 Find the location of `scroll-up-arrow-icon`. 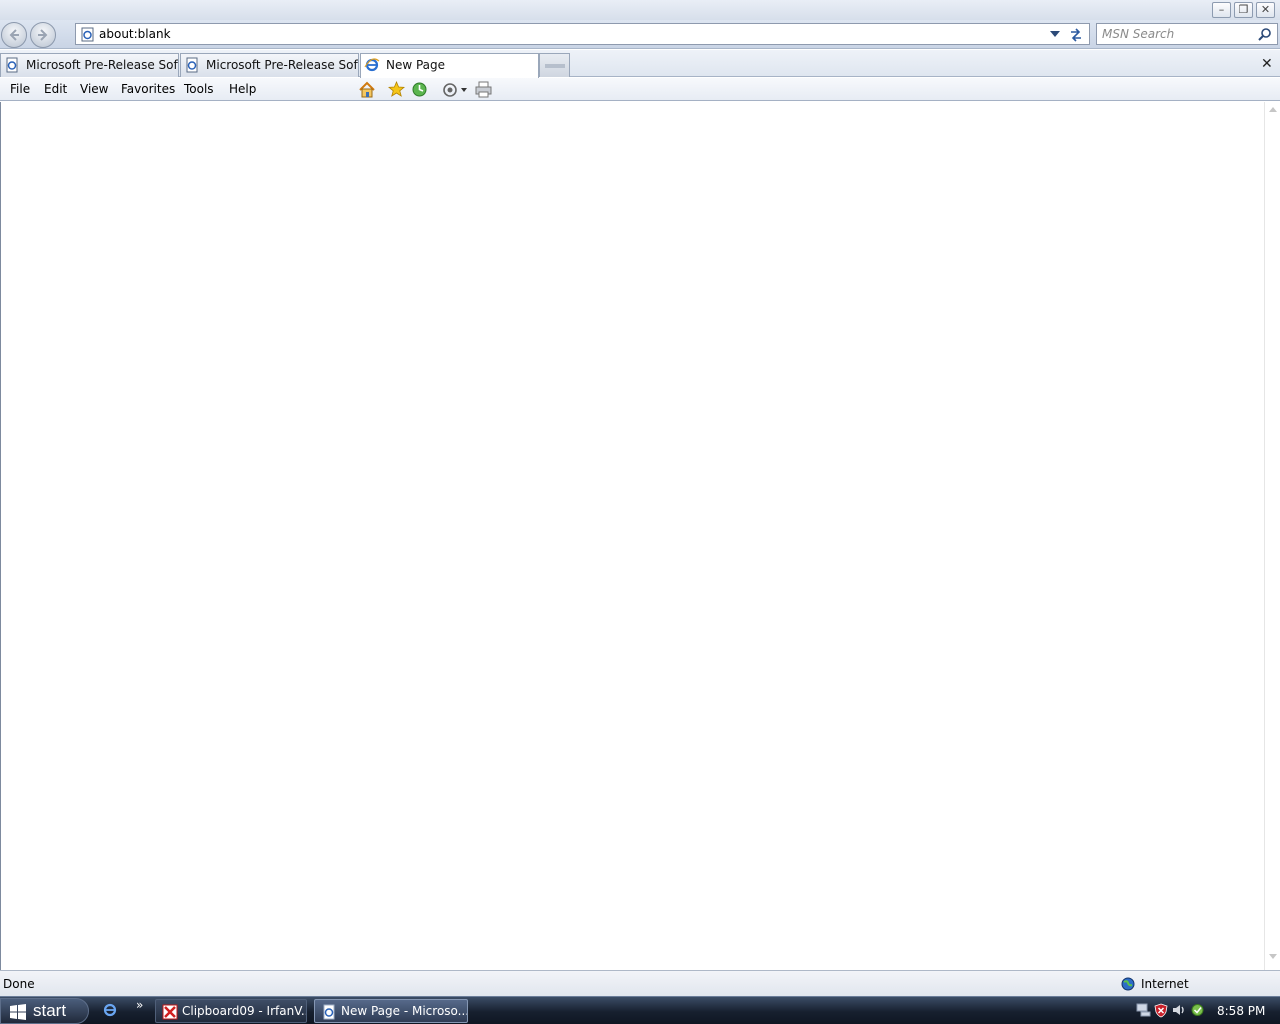

scroll-up-arrow-icon is located at coordinates (1273, 109).